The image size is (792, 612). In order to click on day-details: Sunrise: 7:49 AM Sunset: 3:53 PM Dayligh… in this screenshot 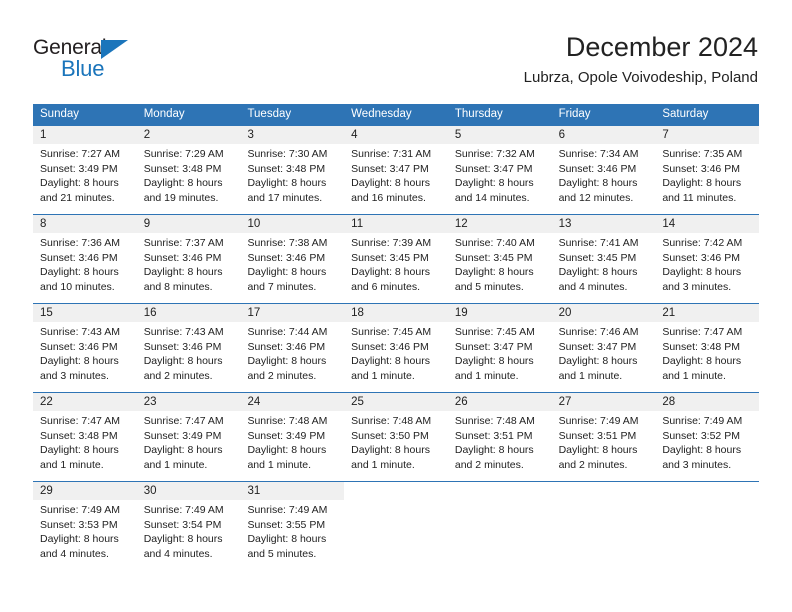, I will do `click(85, 530)`.